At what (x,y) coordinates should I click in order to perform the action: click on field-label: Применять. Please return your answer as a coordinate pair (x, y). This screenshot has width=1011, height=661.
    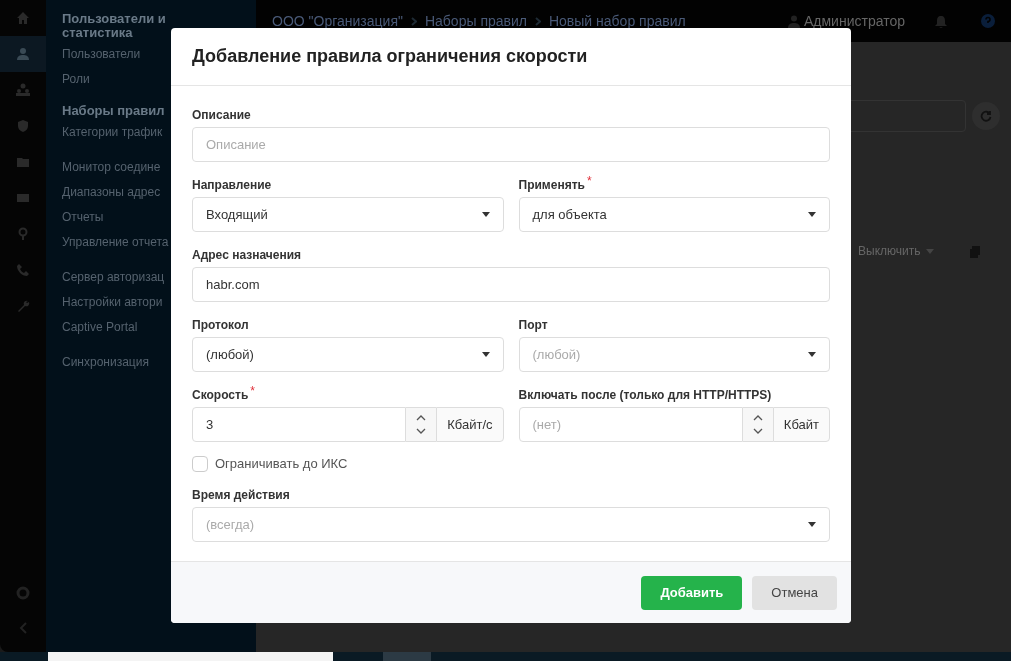
    Looking at the image, I should click on (551, 185).